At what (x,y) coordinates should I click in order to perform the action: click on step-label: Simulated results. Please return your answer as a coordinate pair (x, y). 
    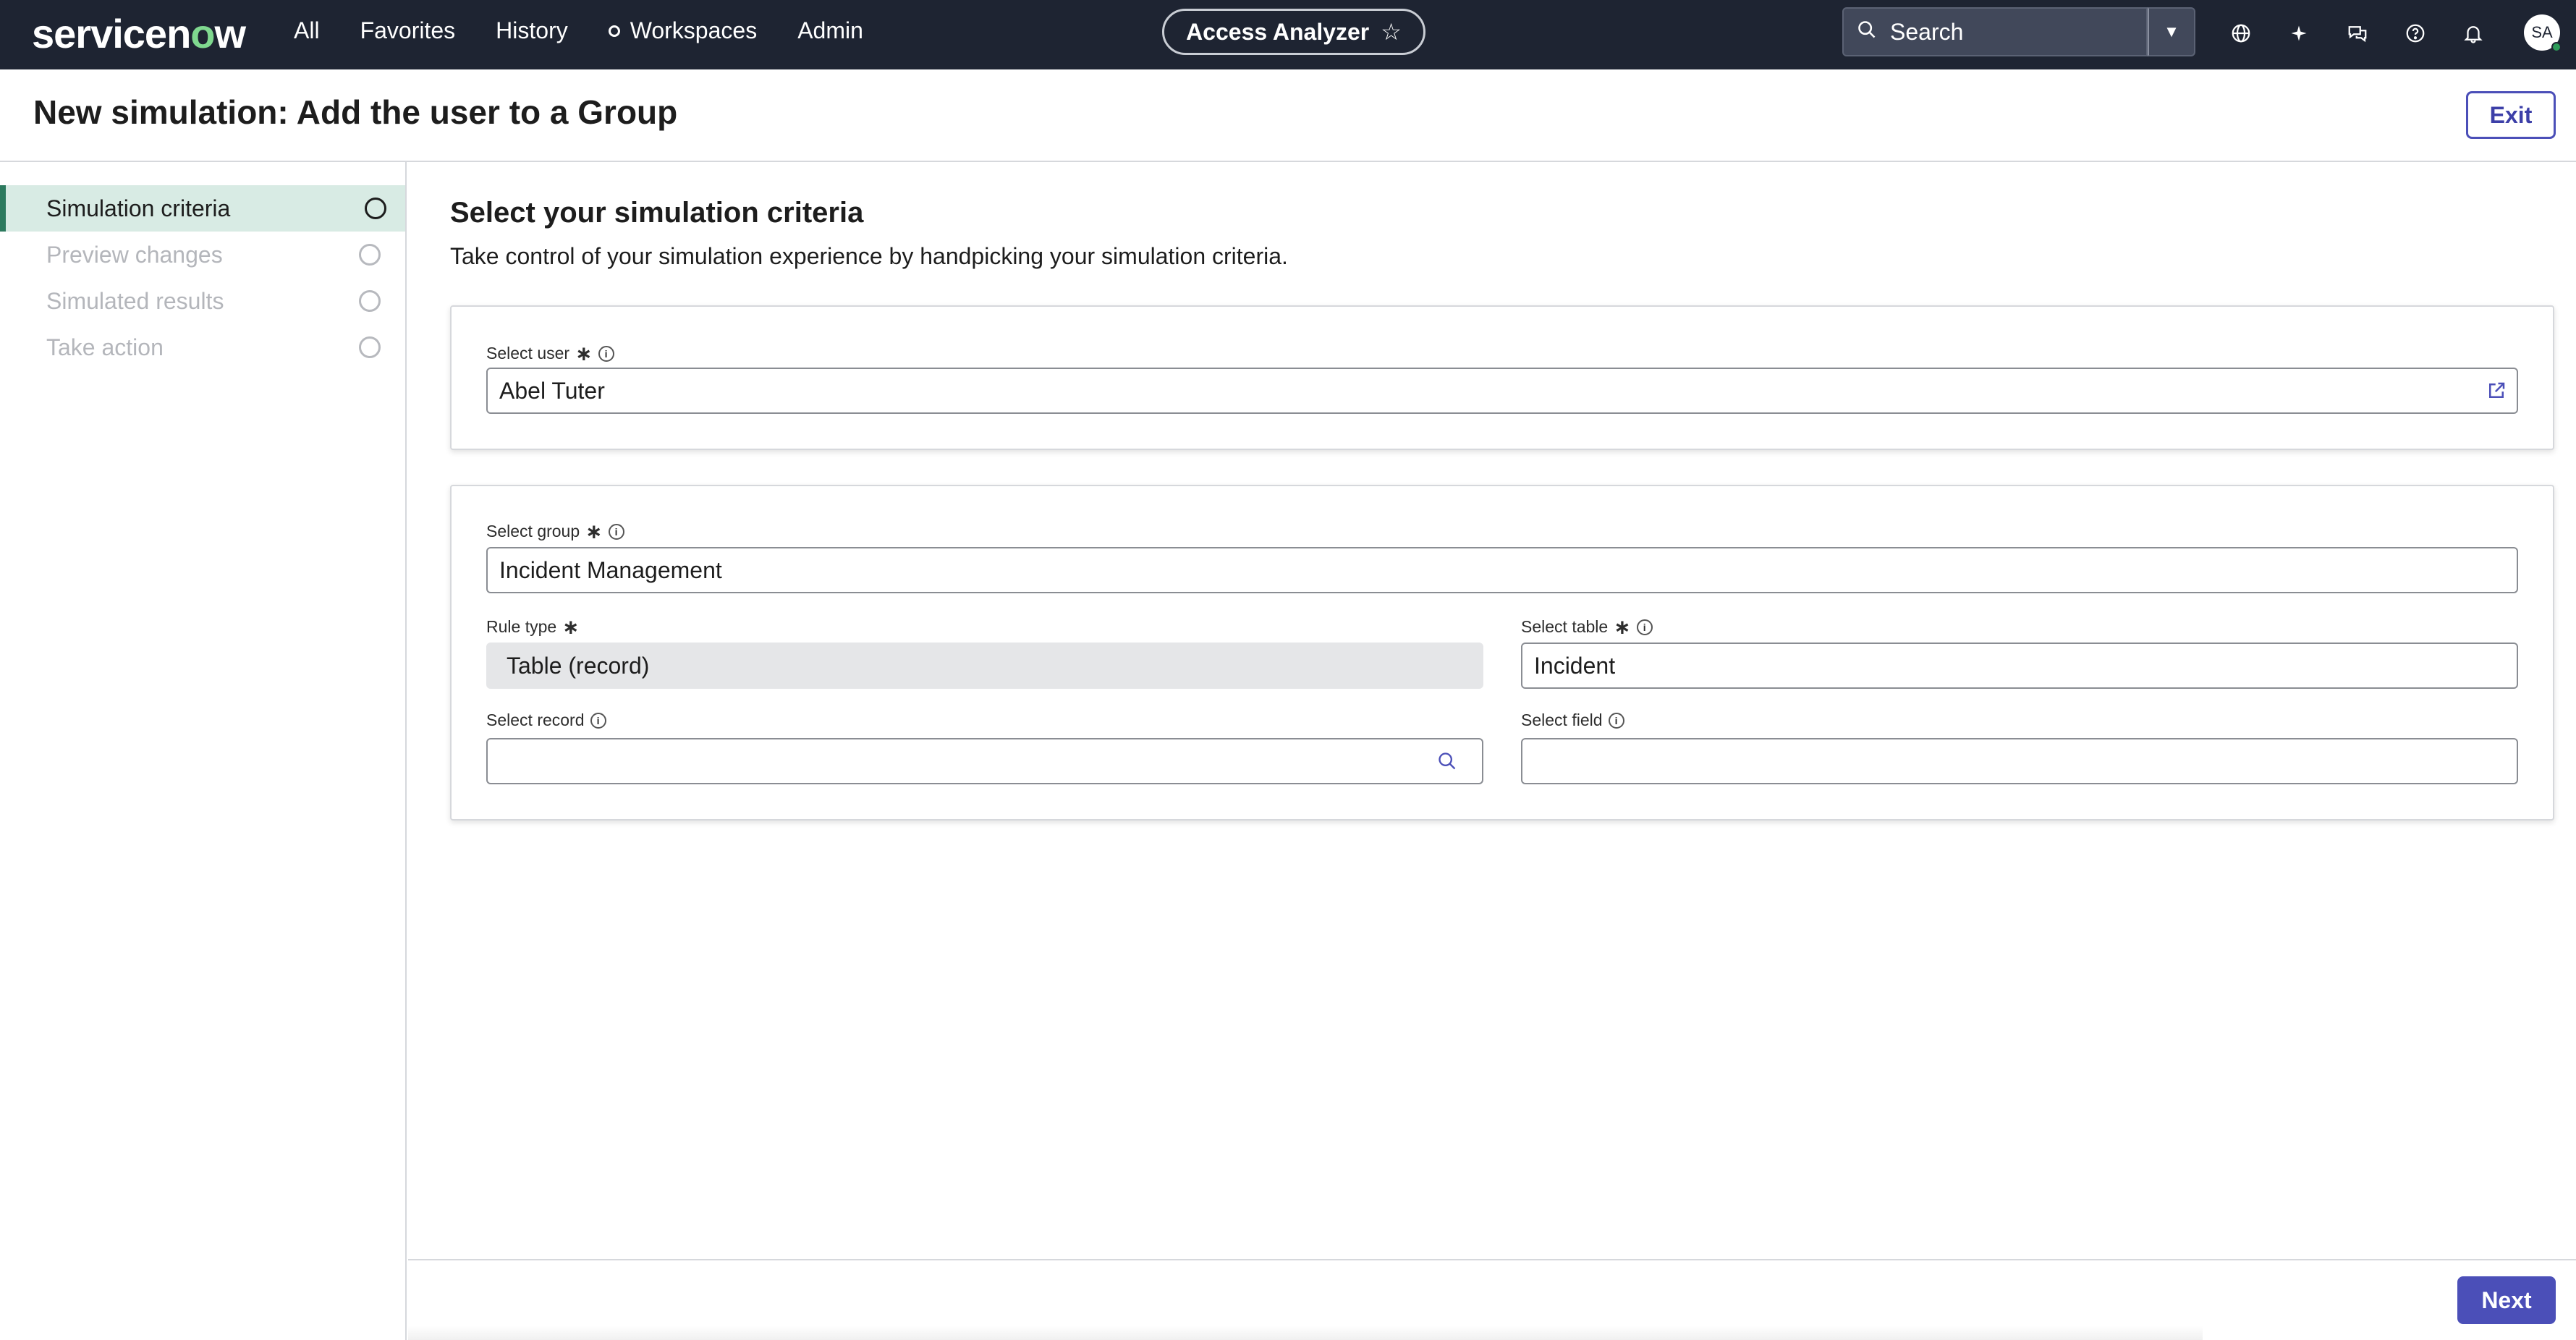
    Looking at the image, I should click on (135, 300).